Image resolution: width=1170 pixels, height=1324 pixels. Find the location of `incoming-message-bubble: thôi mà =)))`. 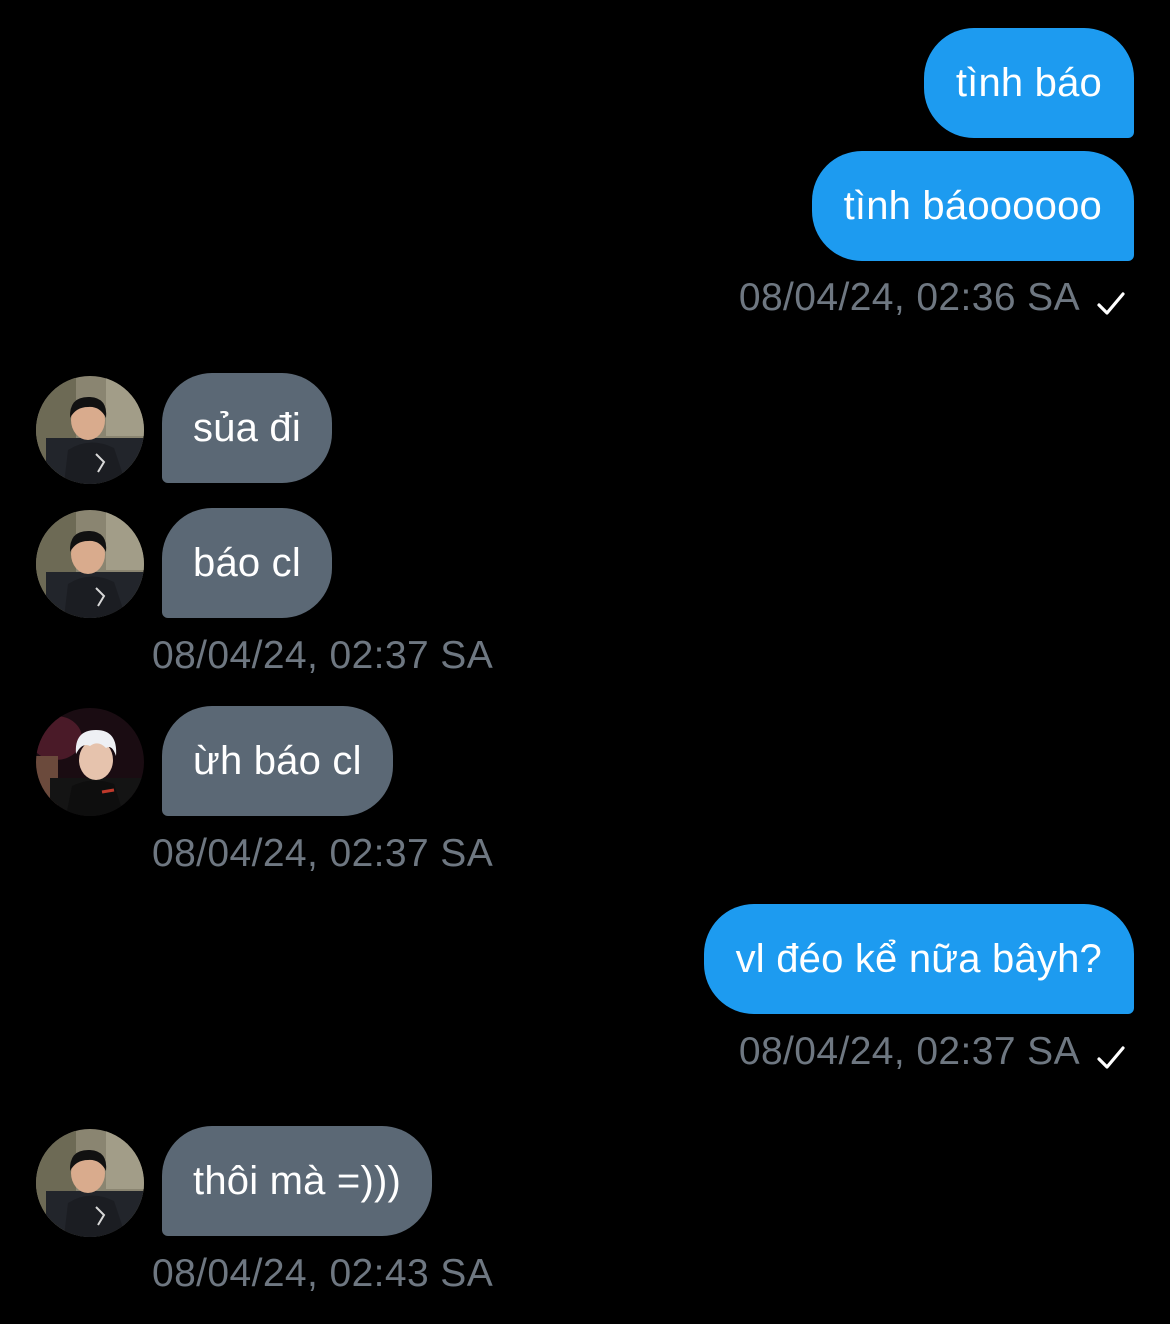

incoming-message-bubble: thôi mà =))) is located at coordinates (297, 1181).